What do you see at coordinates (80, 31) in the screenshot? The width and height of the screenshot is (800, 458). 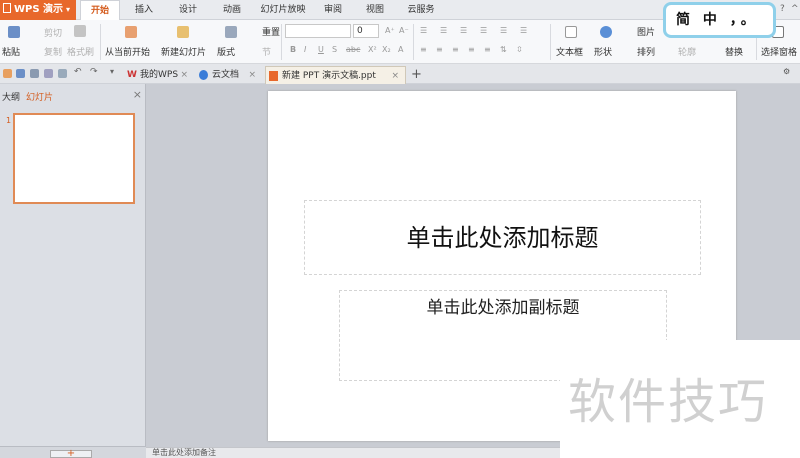 I see `format-painter-icon` at bounding box center [80, 31].